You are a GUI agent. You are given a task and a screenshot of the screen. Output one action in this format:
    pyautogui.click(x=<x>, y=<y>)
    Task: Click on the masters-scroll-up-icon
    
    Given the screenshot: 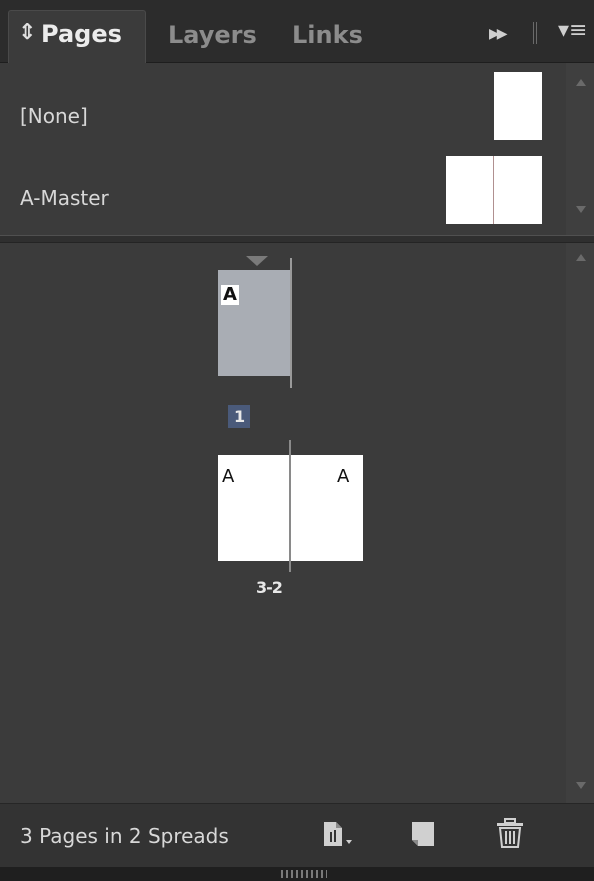 What is the action you would take?
    pyautogui.click(x=581, y=82)
    